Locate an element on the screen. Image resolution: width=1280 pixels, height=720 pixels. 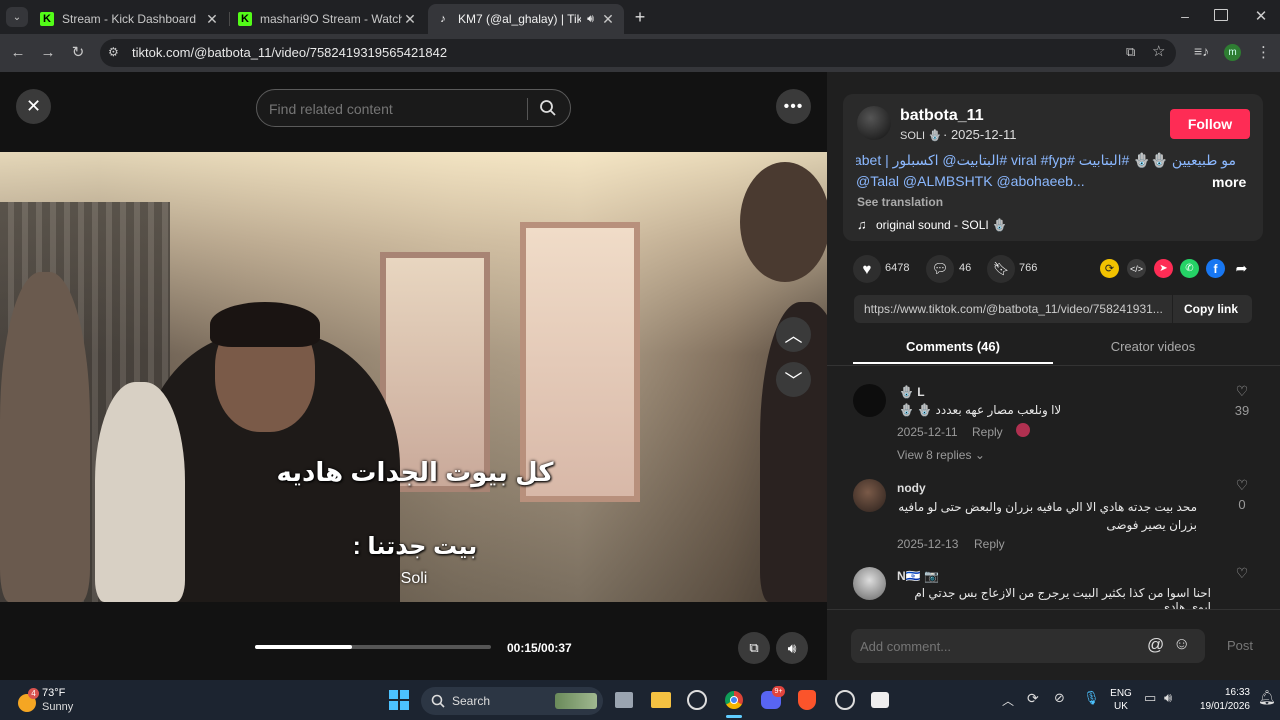
progress-bar is located at coordinates (373, 647).